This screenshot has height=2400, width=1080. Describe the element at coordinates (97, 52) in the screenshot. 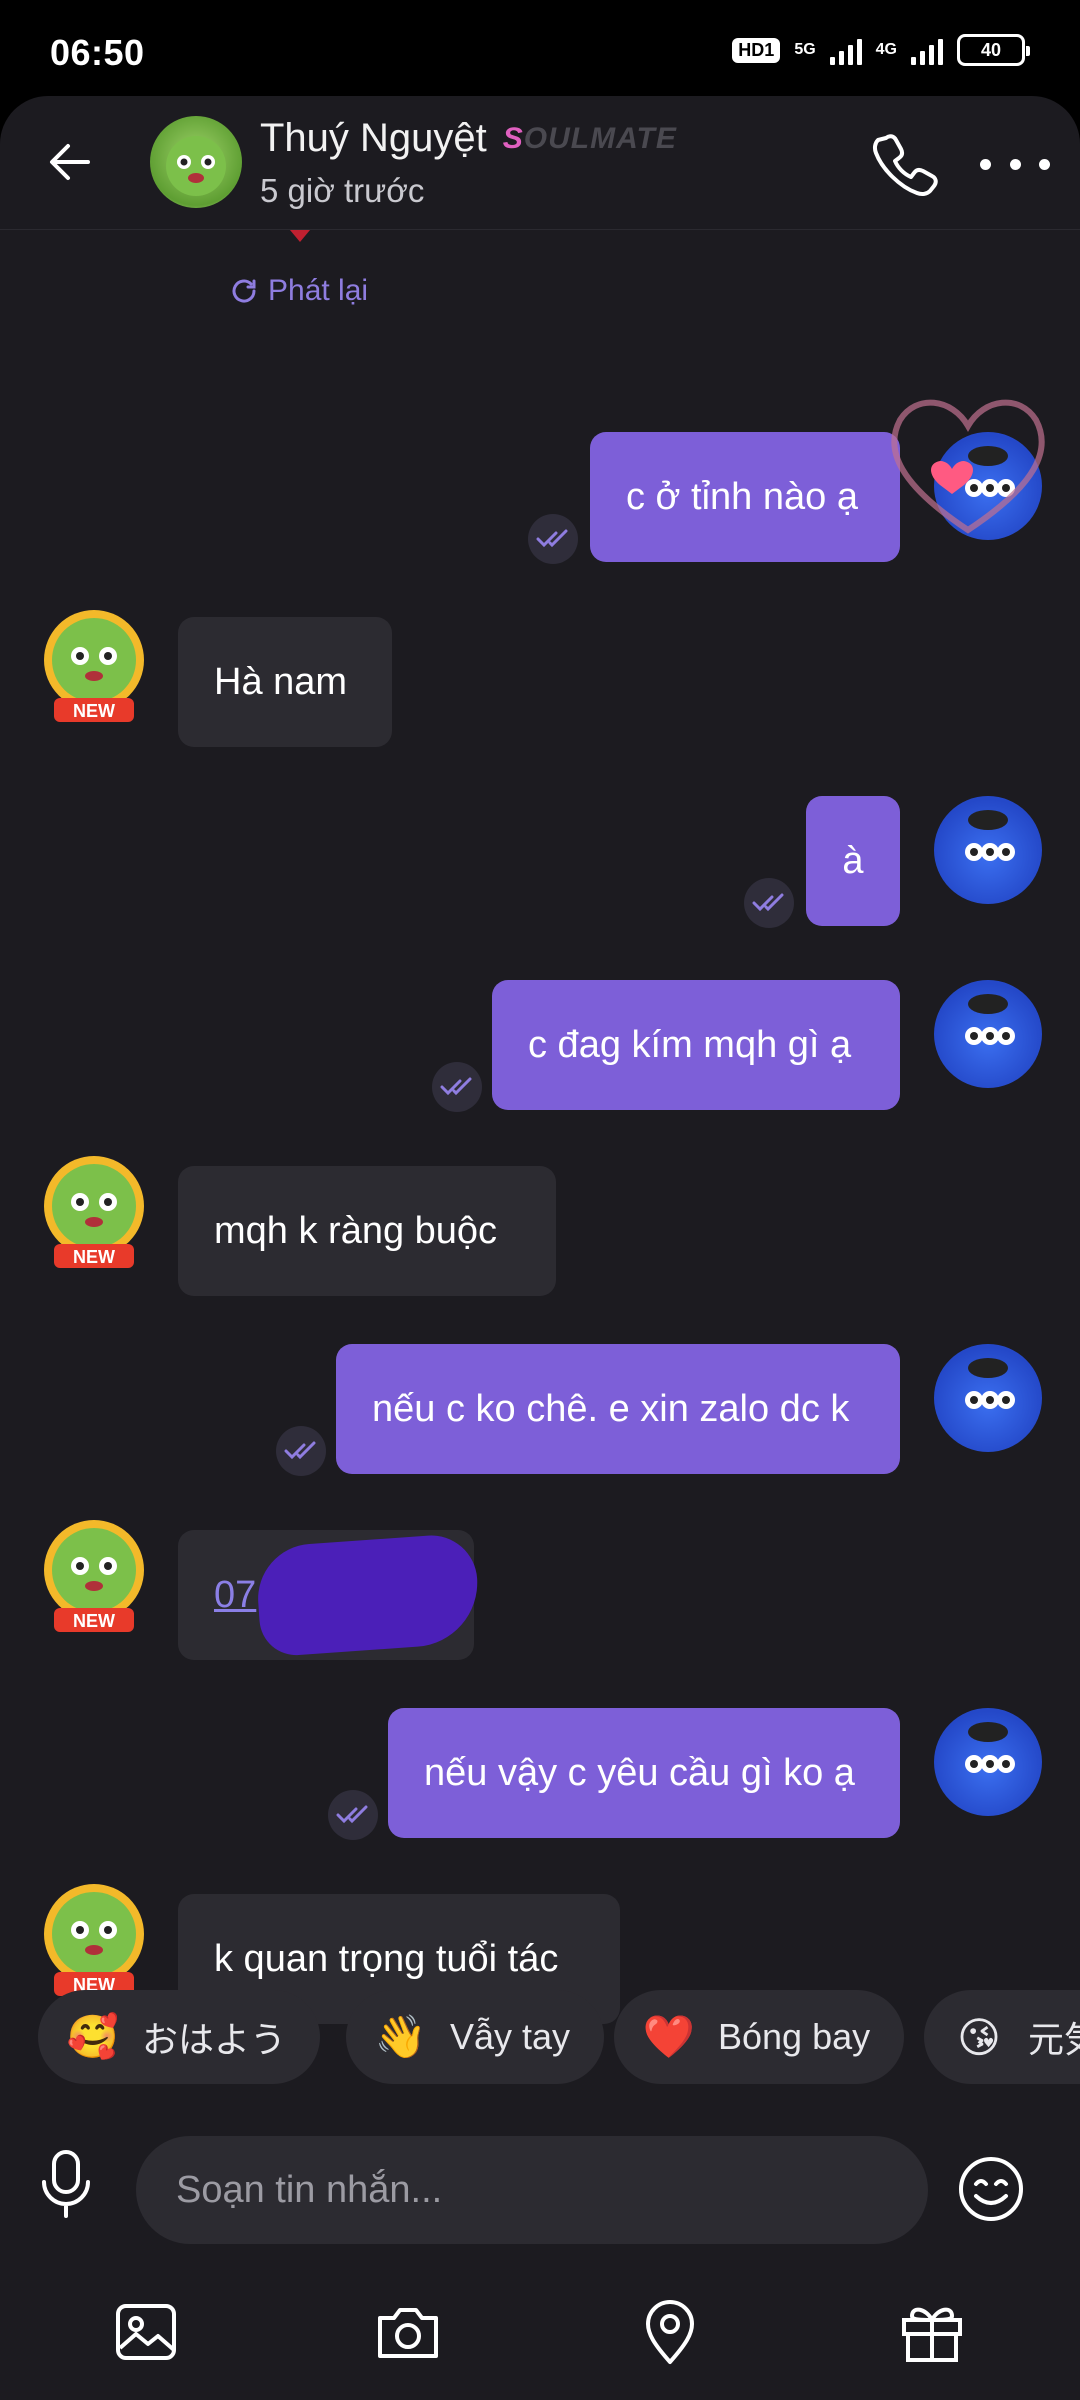

I see `status-time: 06:50` at that location.